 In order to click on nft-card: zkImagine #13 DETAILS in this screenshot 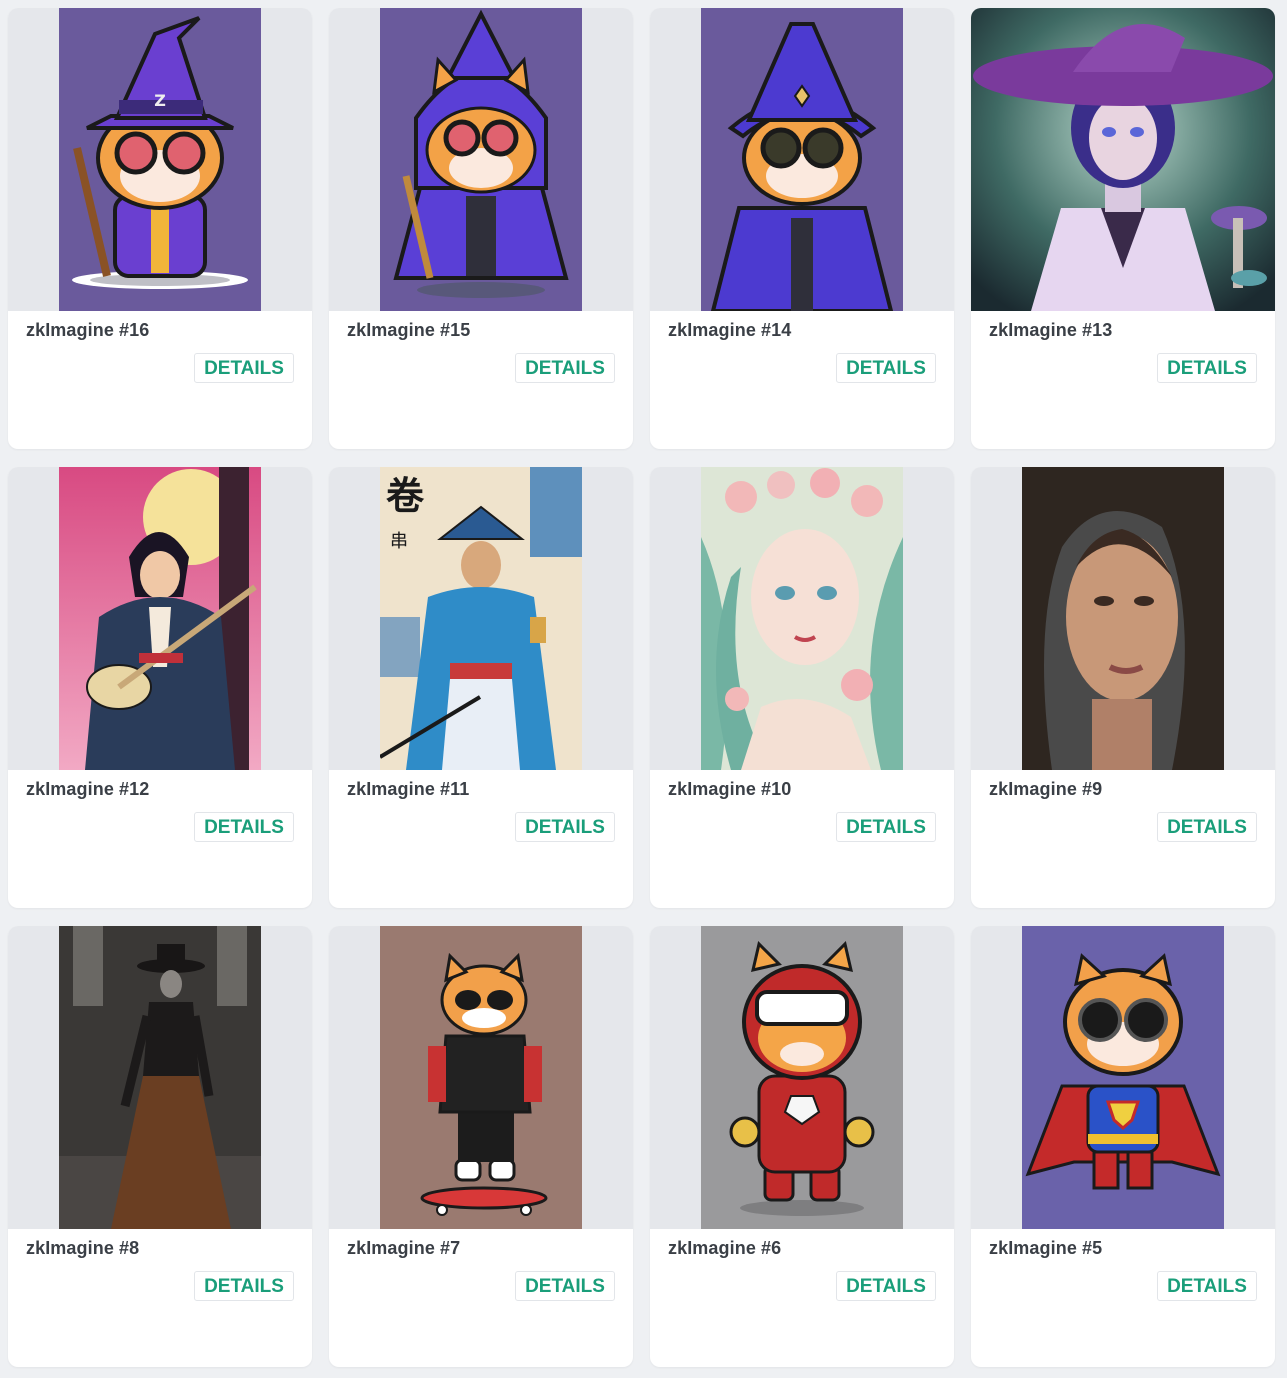, I will do `click(1123, 228)`.